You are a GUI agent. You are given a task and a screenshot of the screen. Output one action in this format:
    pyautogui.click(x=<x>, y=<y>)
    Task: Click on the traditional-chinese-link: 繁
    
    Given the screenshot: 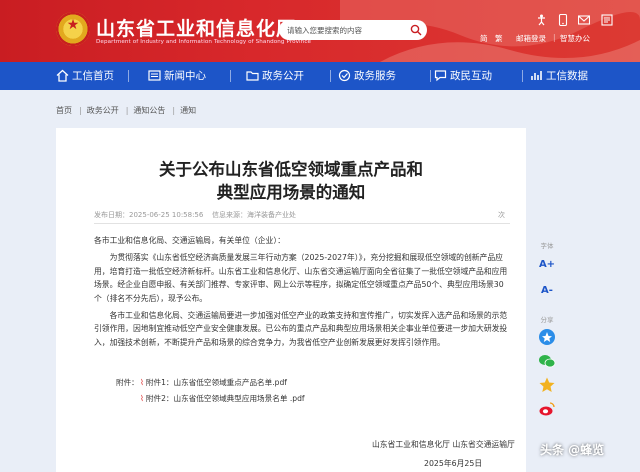 What is the action you would take?
    pyautogui.click(x=499, y=38)
    